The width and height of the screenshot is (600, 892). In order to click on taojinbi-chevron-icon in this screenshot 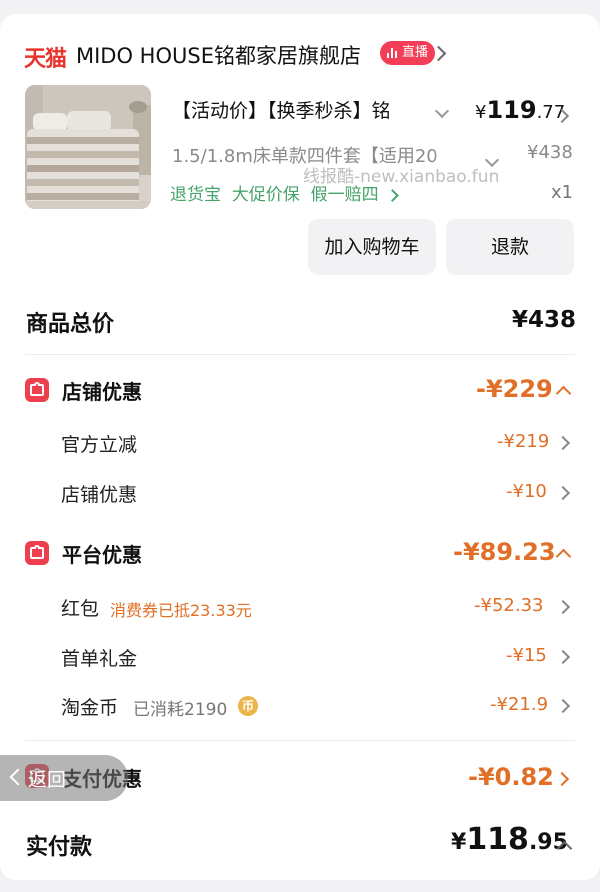, I will do `click(563, 706)`.